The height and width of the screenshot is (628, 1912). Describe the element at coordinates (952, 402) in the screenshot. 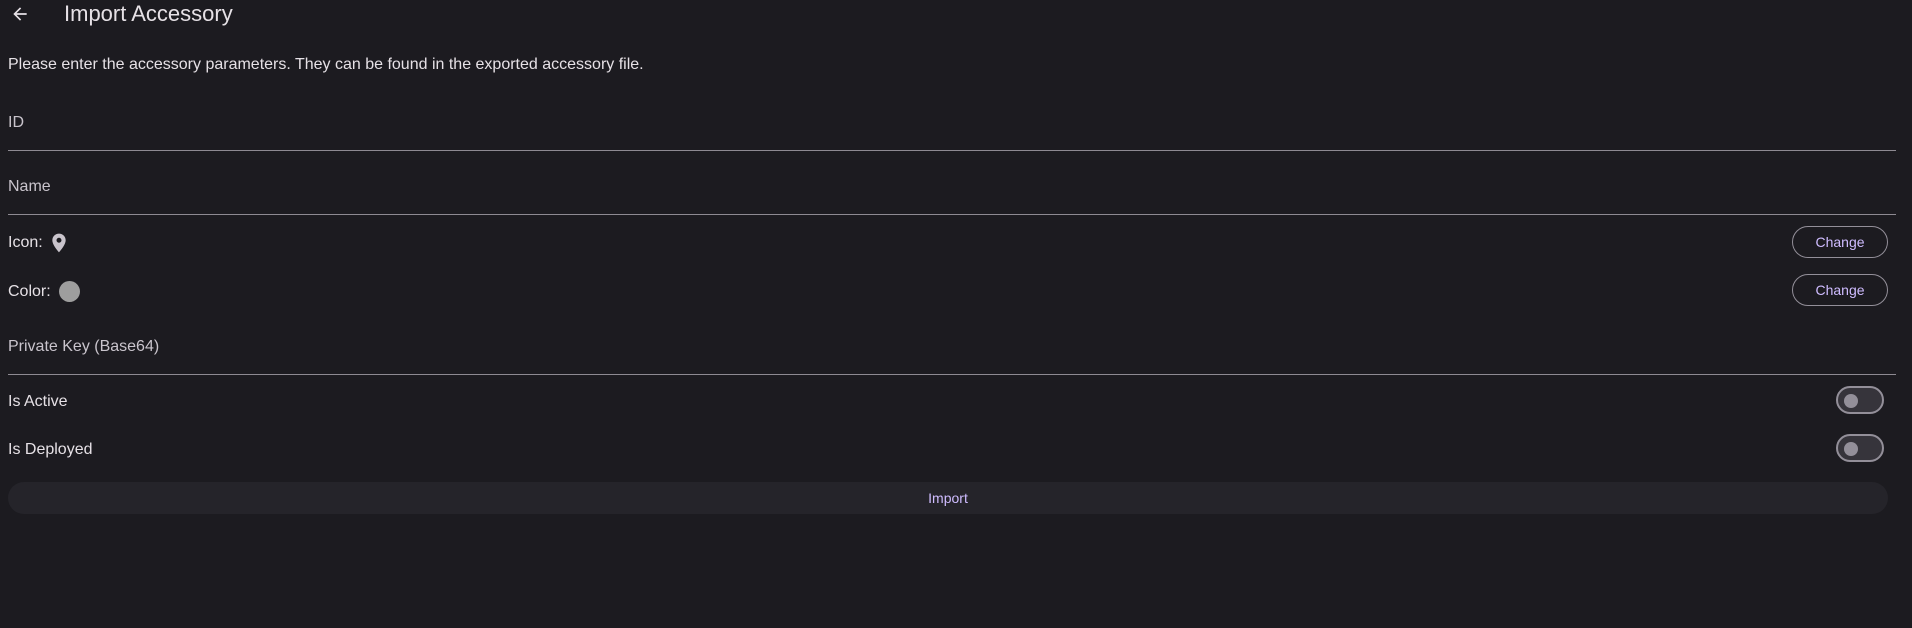

I see `is-active-row: Is Active` at that location.